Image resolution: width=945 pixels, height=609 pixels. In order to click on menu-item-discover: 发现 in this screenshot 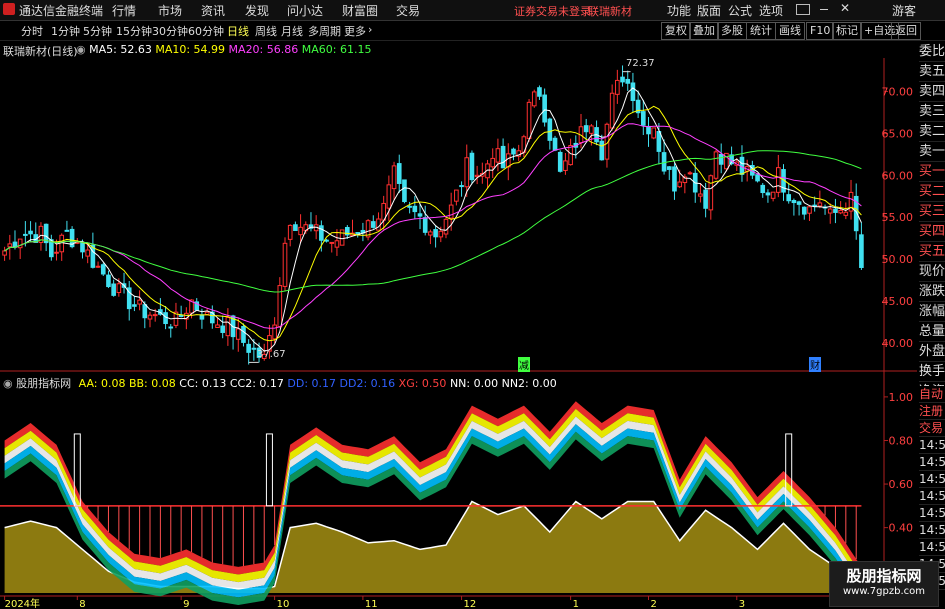, I will do `click(257, 10)`.